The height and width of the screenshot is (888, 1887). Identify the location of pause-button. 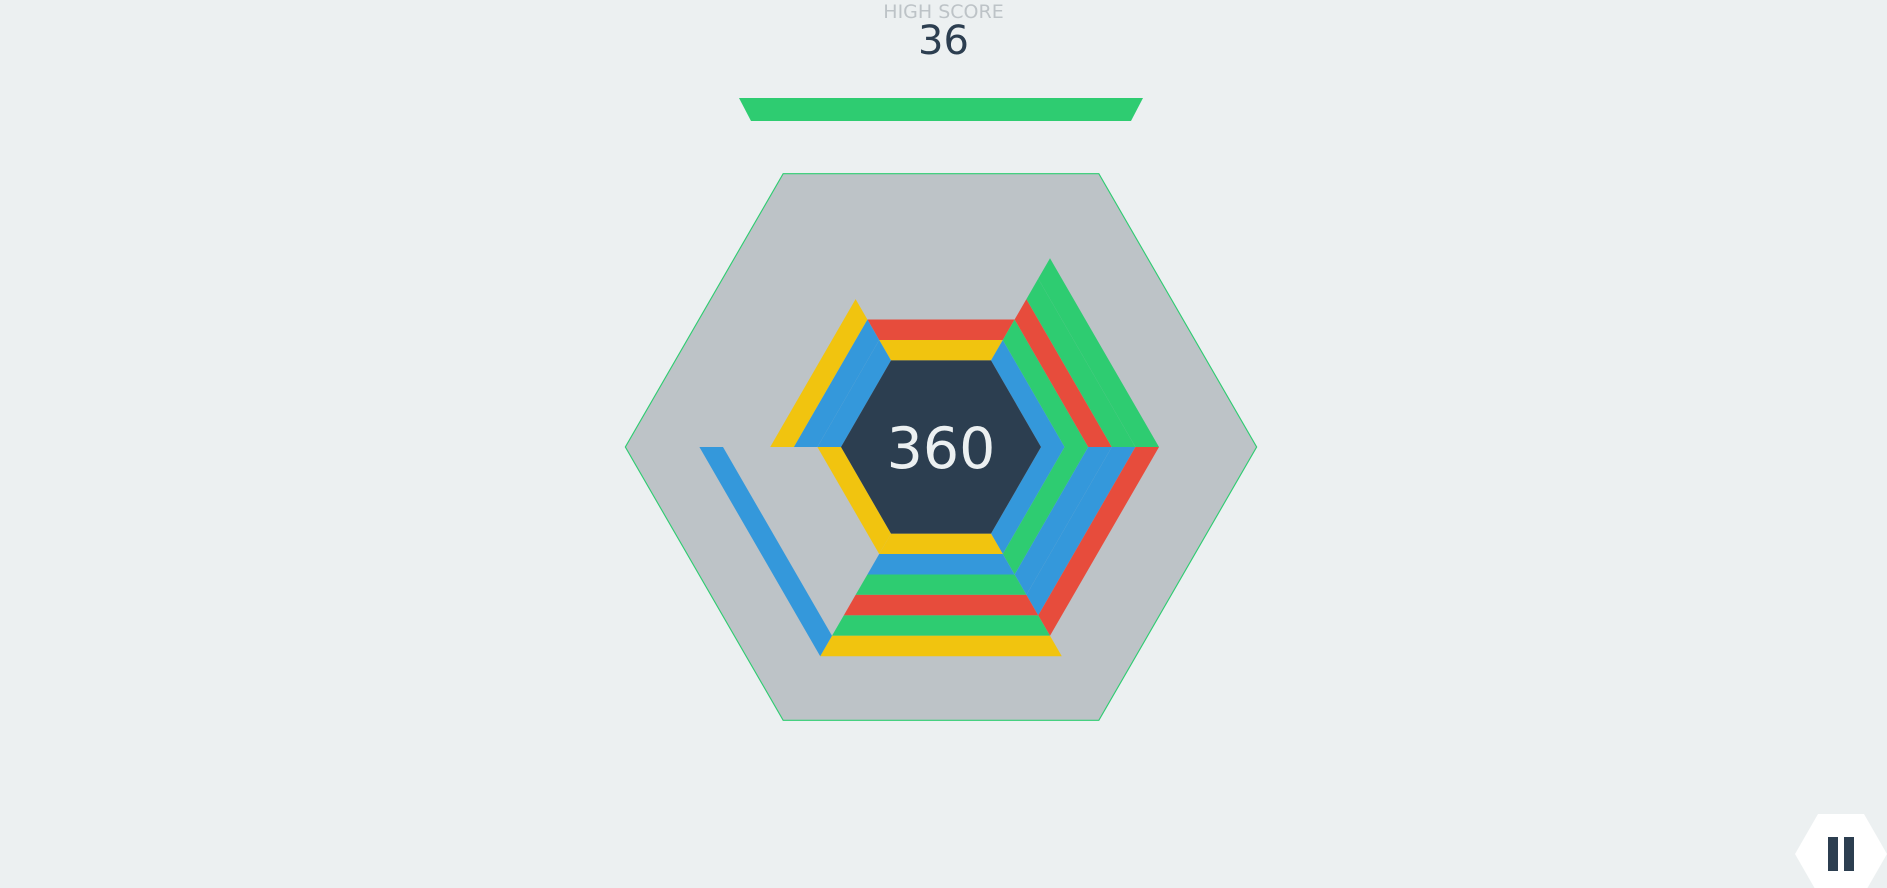
(1841, 851).